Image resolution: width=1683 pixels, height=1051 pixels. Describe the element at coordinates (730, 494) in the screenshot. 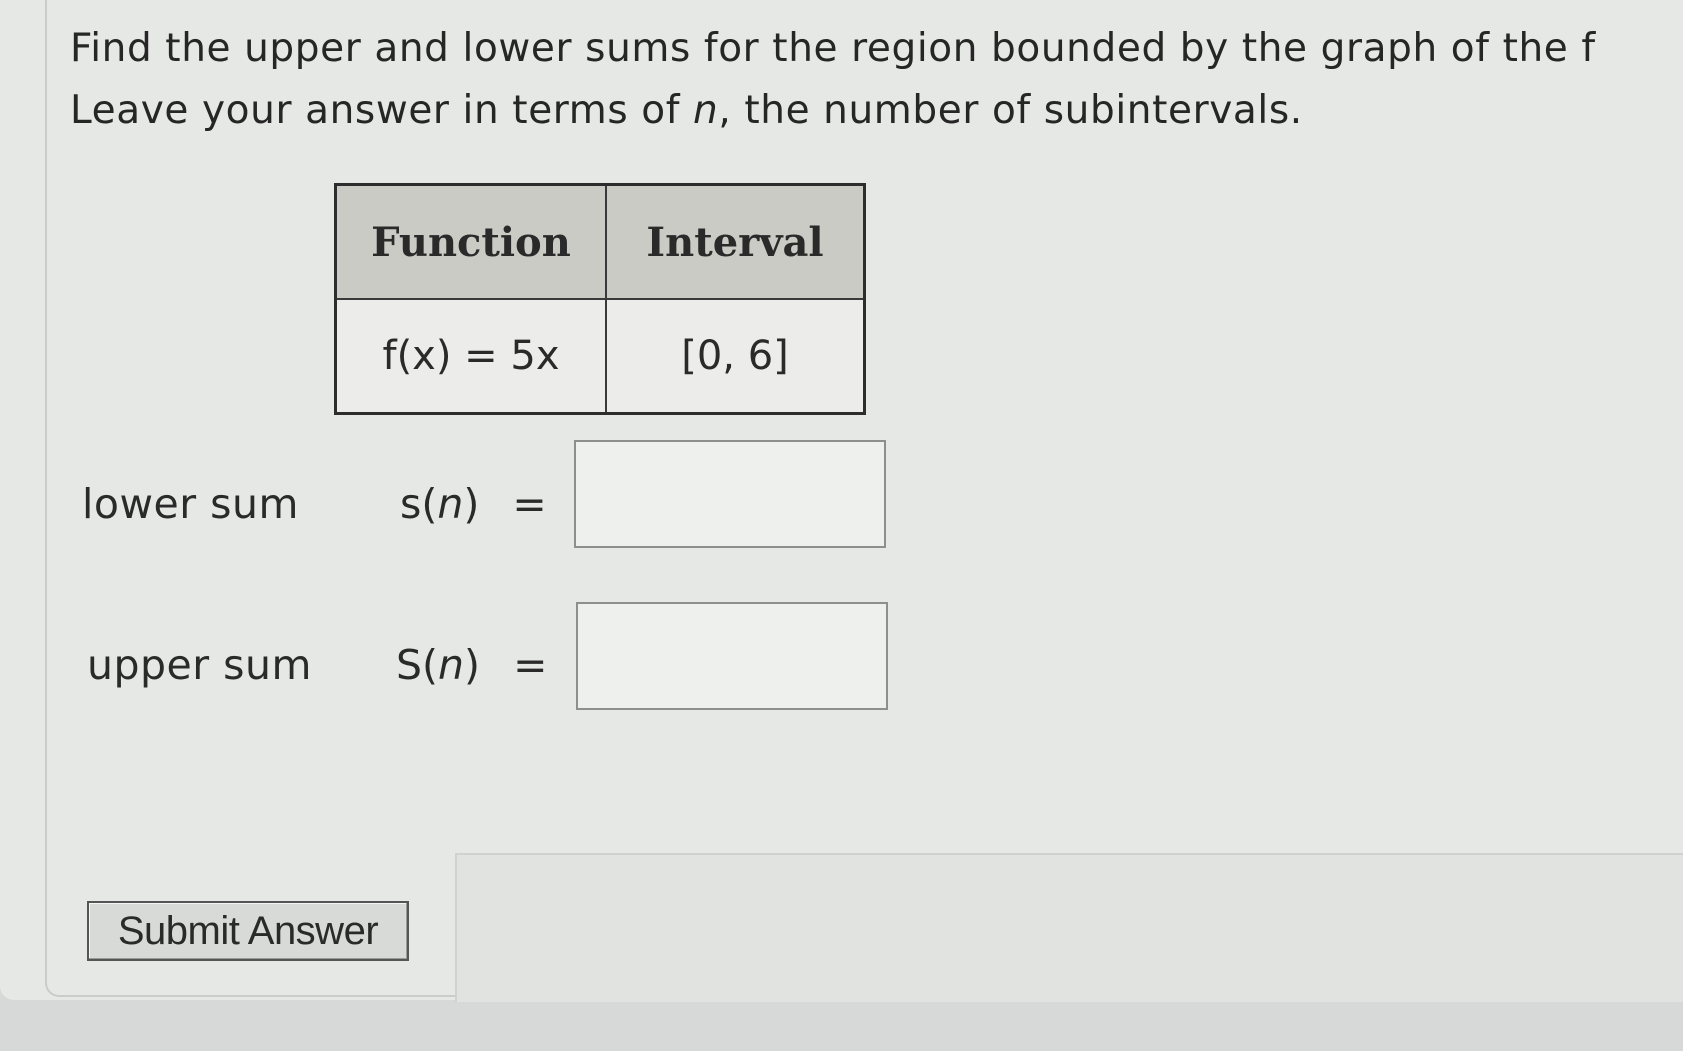

I see `lower-sum-input` at that location.